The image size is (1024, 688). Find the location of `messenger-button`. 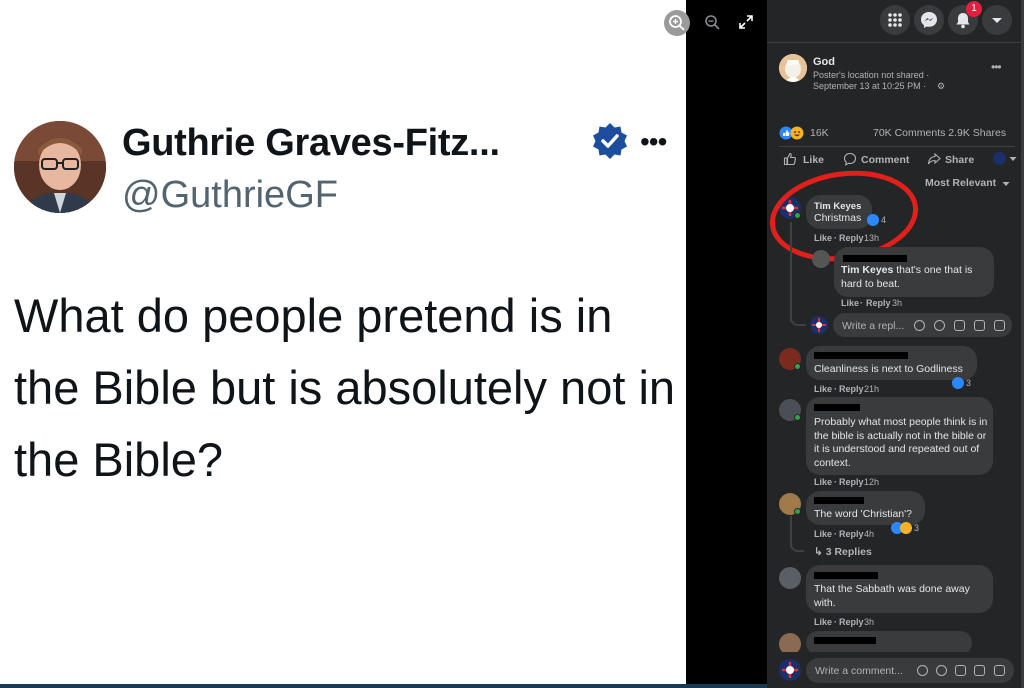

messenger-button is located at coordinates (929, 20).